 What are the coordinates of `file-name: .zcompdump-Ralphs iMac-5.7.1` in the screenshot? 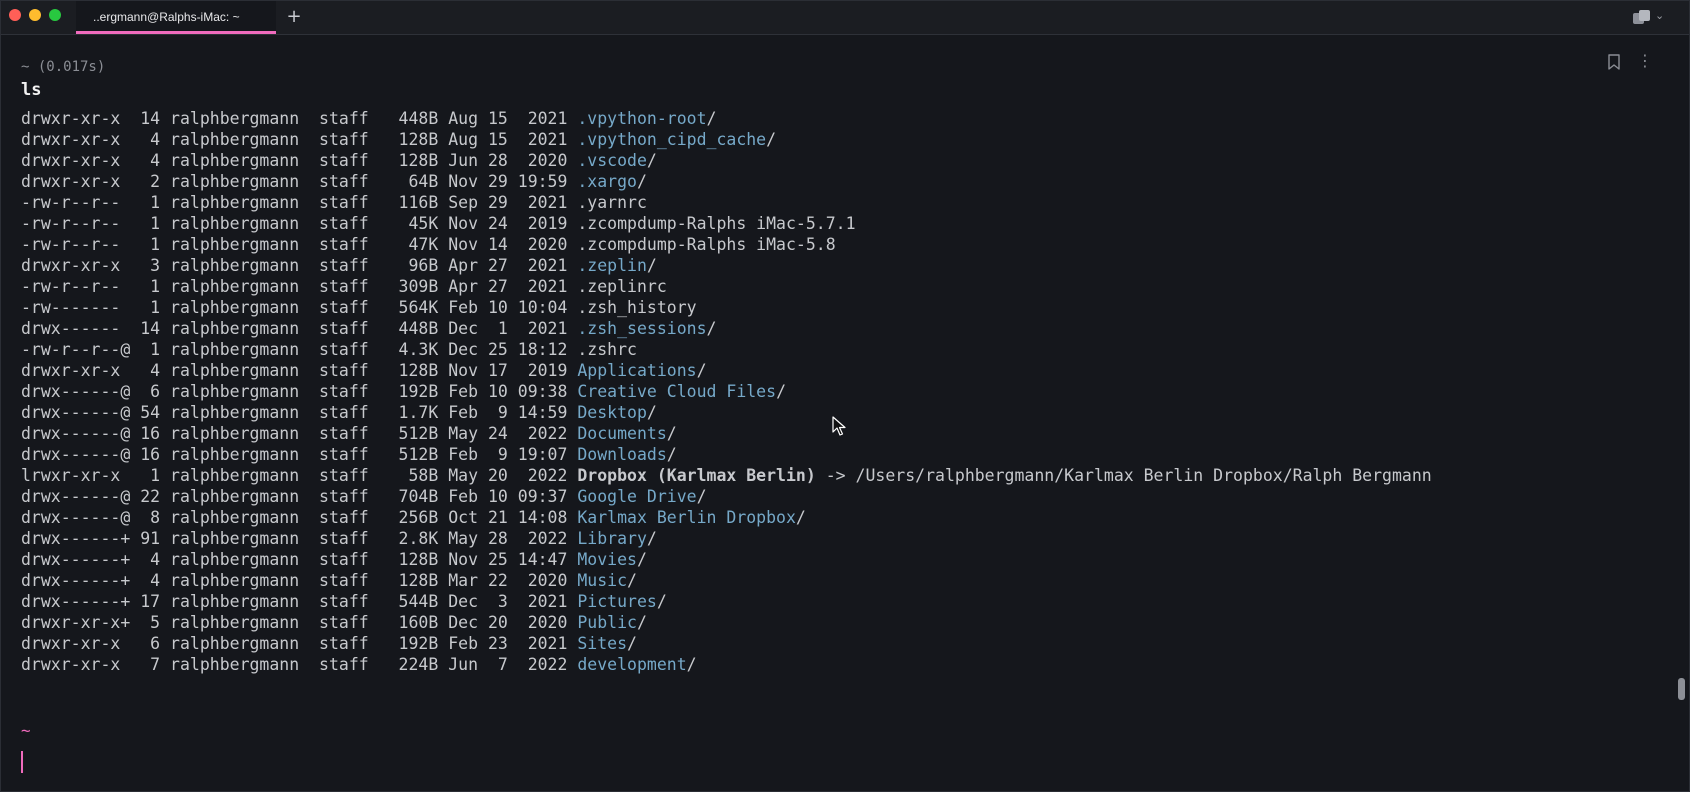 It's located at (716, 223).